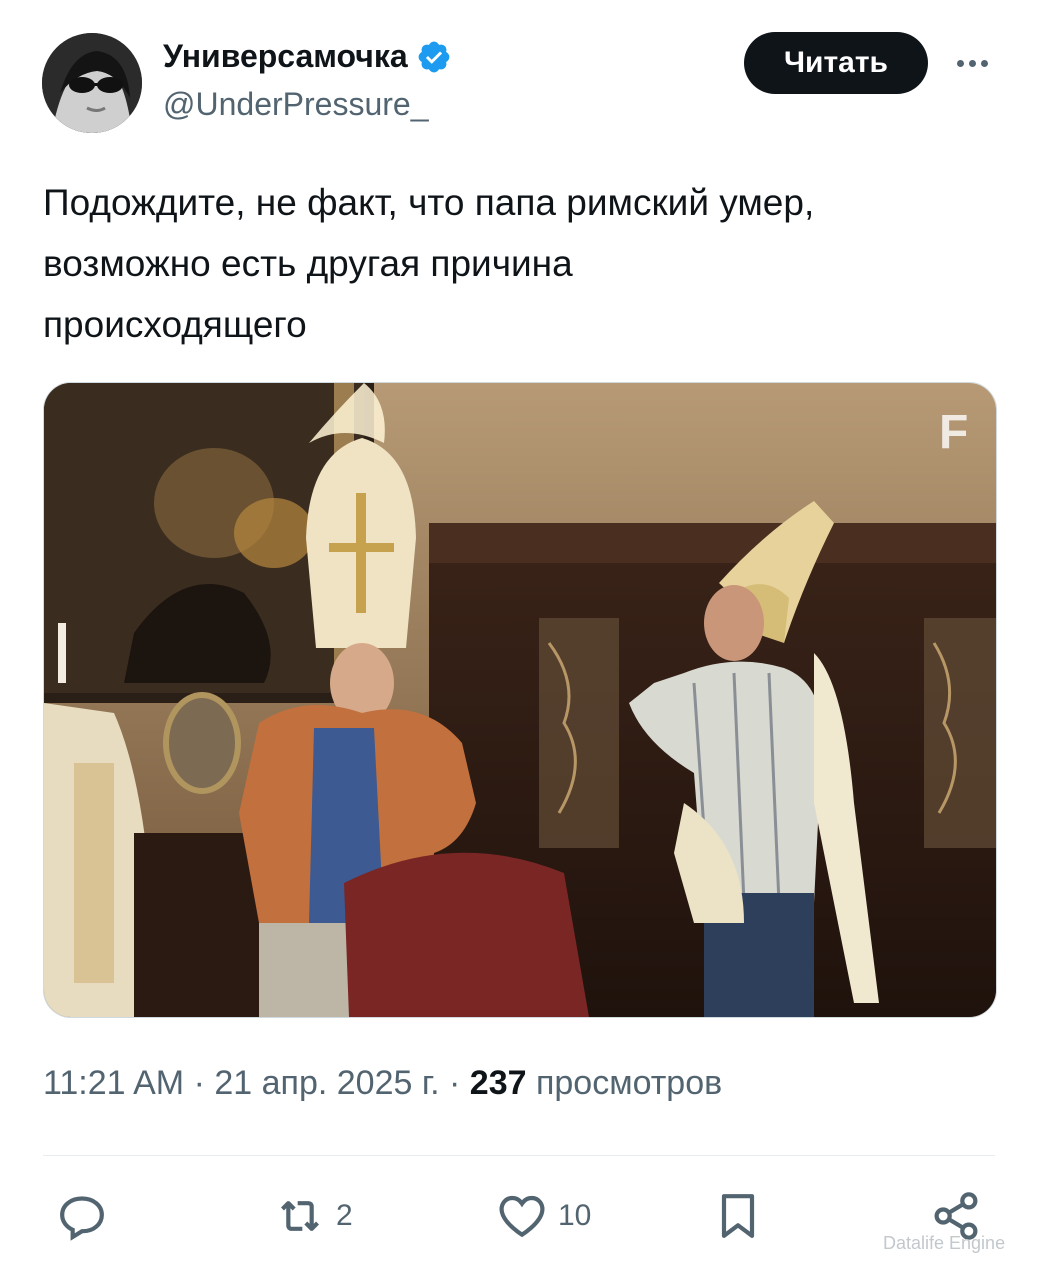  I want to click on divider, so click(519, 1155).